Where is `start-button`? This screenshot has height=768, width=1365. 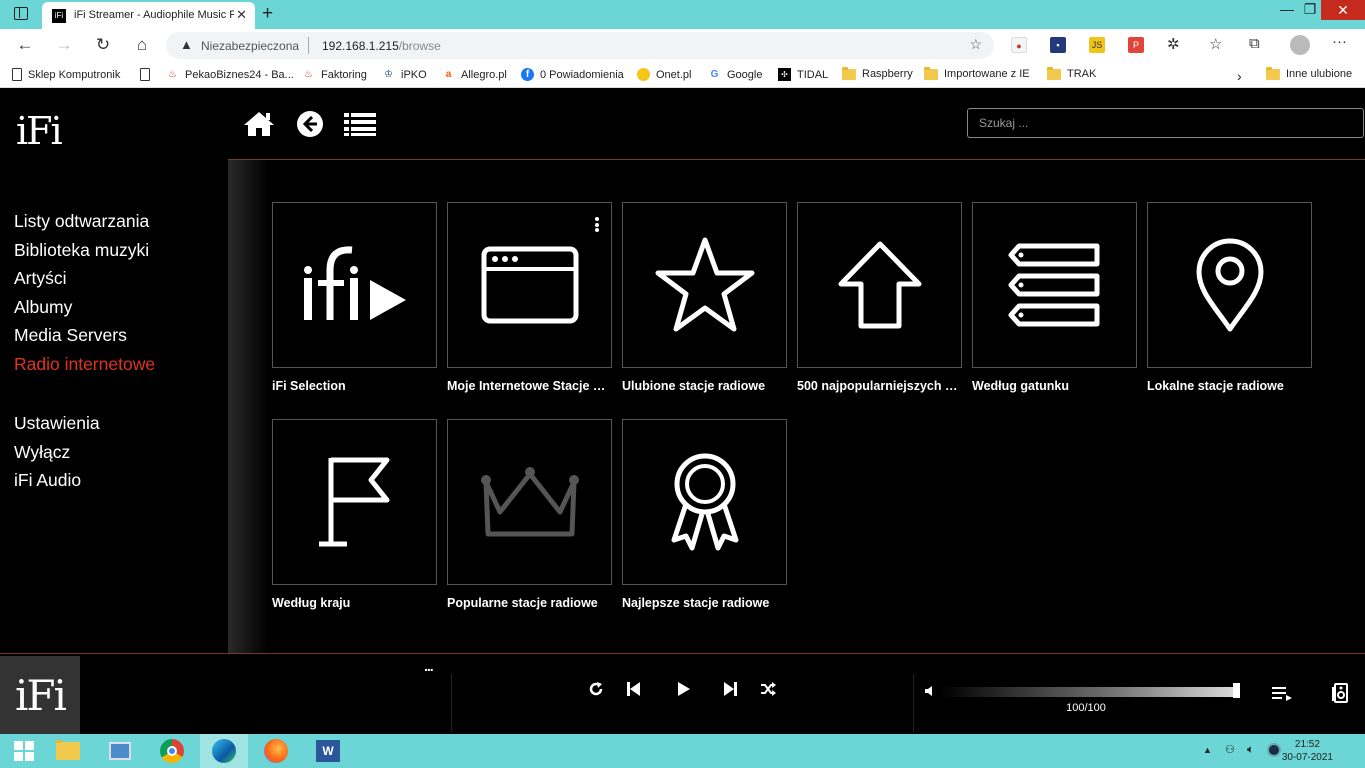 start-button is located at coordinates (24, 751).